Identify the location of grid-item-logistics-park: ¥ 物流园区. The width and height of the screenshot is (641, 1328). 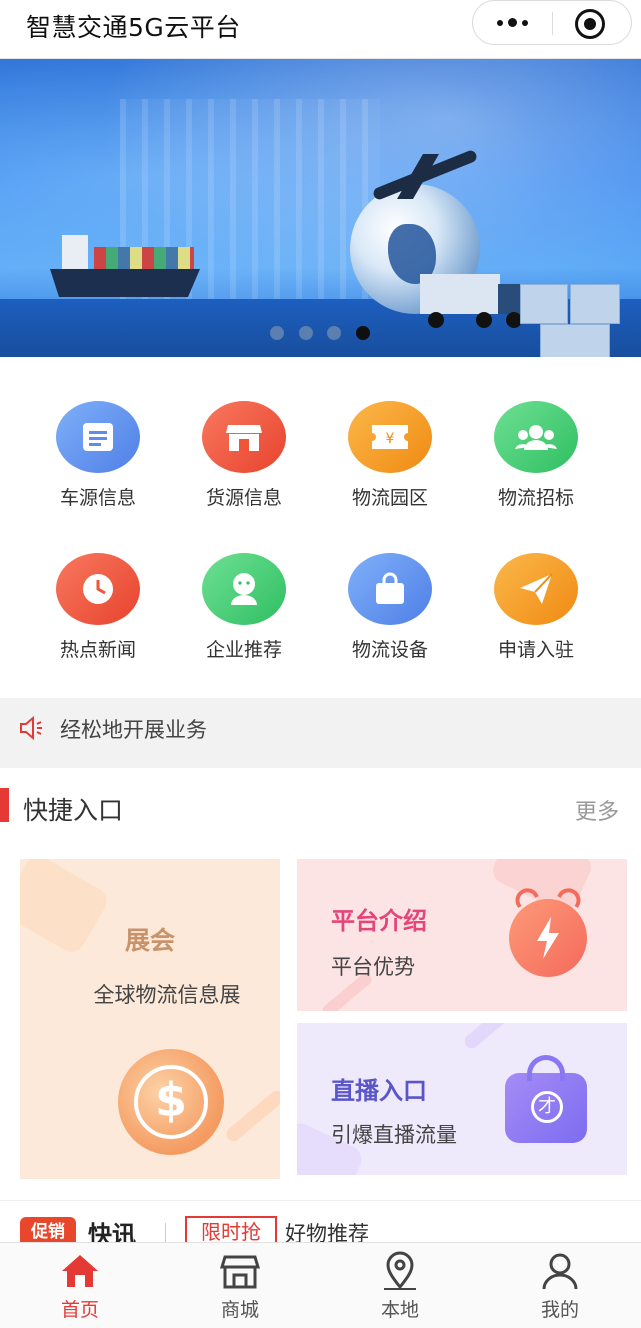
(390, 461).